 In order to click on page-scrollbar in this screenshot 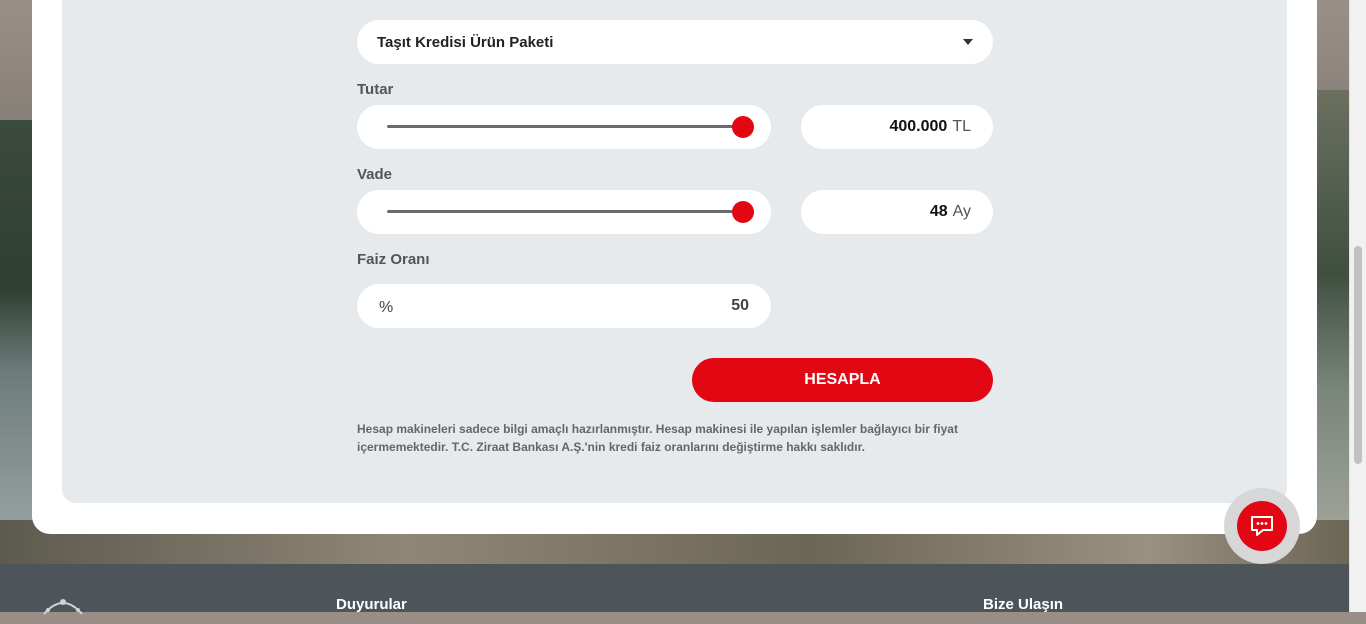, I will do `click(1357, 306)`.